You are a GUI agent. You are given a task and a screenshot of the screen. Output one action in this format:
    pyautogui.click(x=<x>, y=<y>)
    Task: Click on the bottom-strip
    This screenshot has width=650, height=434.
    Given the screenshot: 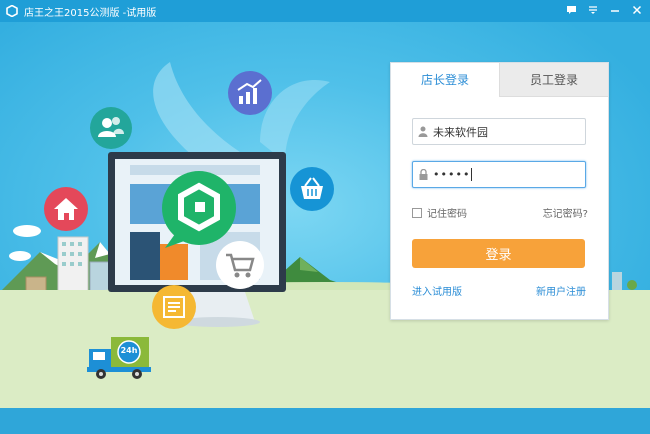 What is the action you would take?
    pyautogui.click(x=325, y=421)
    